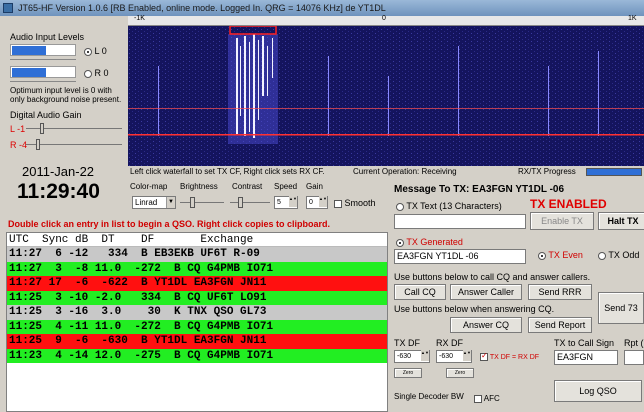 Image resolution: width=644 pixels, height=412 pixels. I want to click on right-channel-label: R 0, so click(101, 73).